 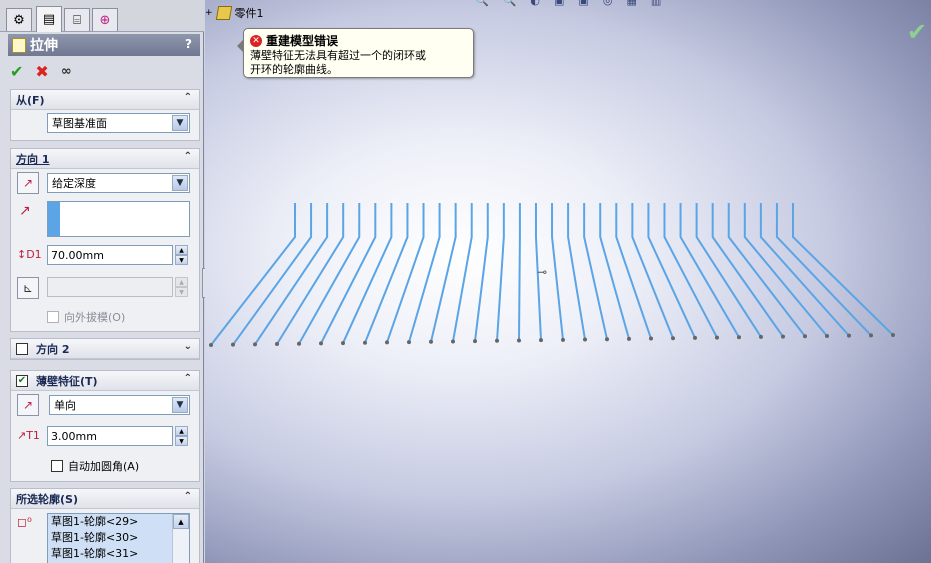 I want to click on draft-icon: ⊾, so click(x=28, y=288).